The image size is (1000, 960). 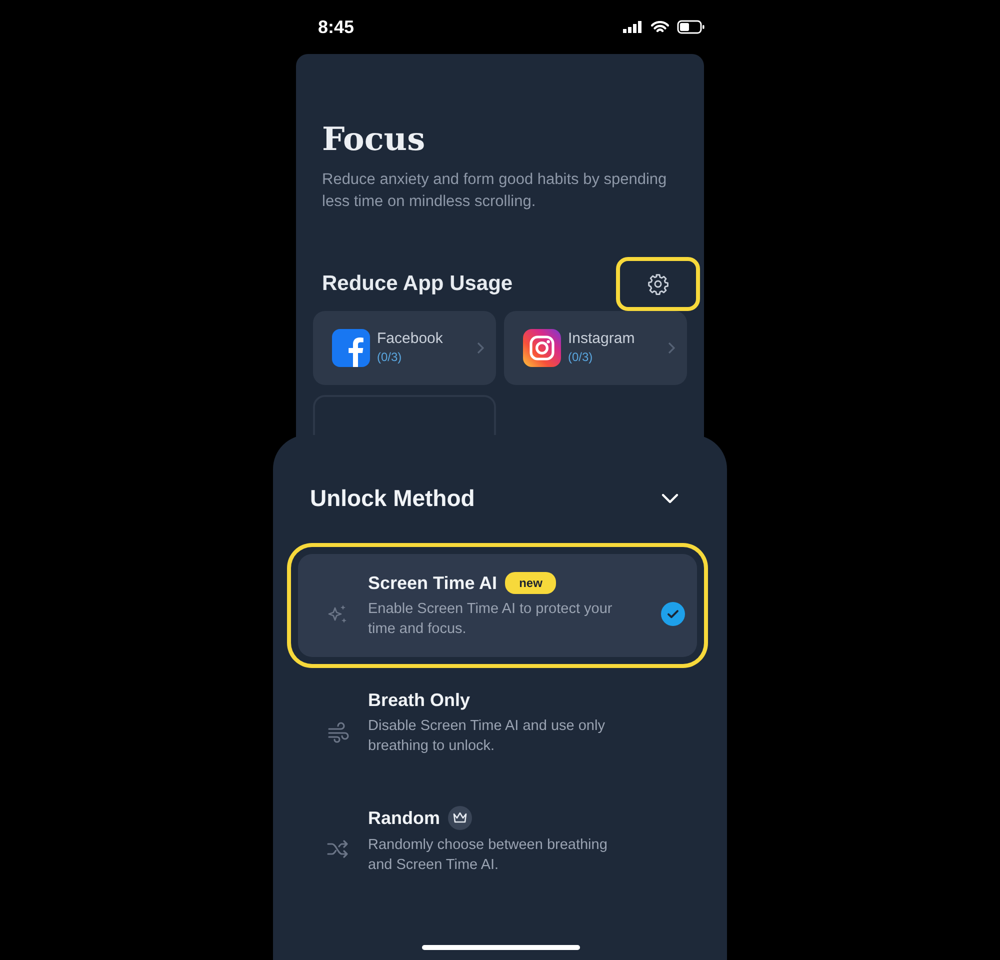 I want to click on unlock-option: Screen Time AI new Enable Screen Time AI to protect your time and focus., so click(x=497, y=605).